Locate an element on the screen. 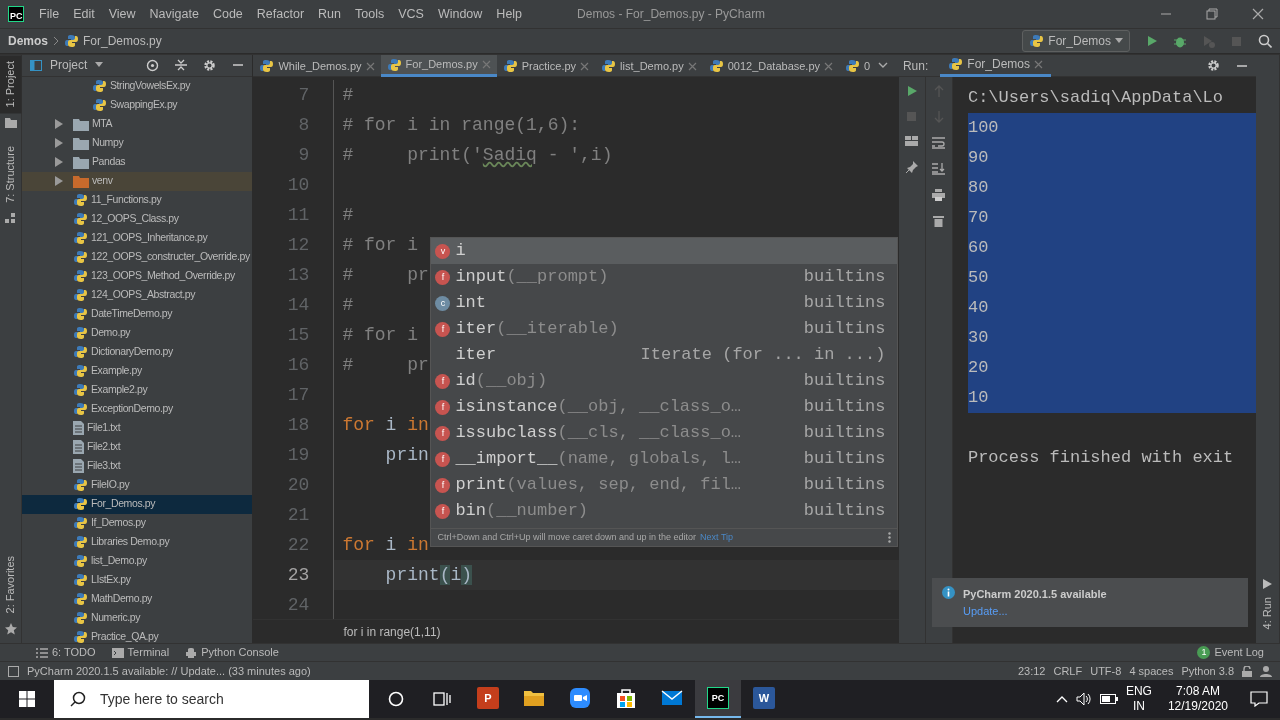 The height and width of the screenshot is (720, 1280). completion-item: f iter(__iterable) builtins is located at coordinates (664, 329).